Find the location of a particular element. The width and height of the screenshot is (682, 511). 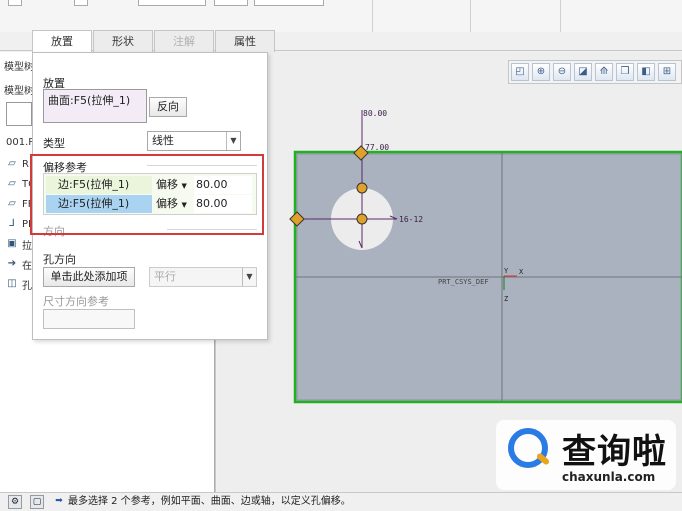

type-label: 类型 is located at coordinates (54, 143).